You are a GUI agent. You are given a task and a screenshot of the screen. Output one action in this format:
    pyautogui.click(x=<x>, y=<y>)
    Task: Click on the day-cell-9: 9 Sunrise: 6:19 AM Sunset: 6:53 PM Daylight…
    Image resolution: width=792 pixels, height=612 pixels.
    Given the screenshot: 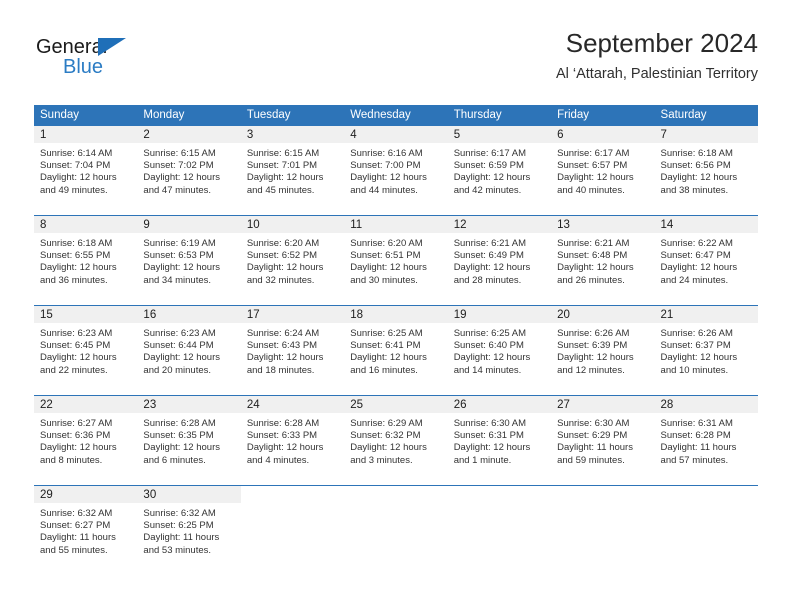 What is the action you would take?
    pyautogui.click(x=189, y=260)
    